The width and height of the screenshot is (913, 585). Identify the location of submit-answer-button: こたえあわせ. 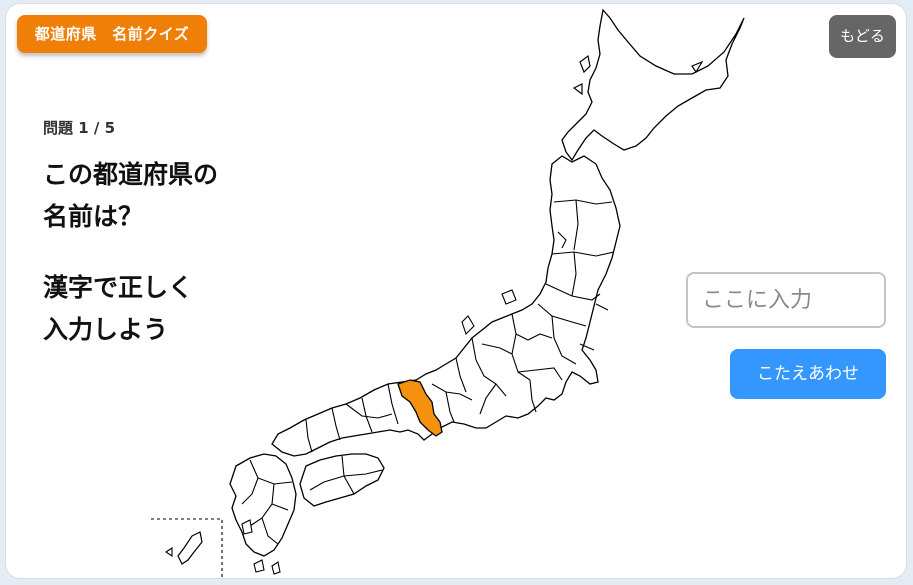
(808, 374).